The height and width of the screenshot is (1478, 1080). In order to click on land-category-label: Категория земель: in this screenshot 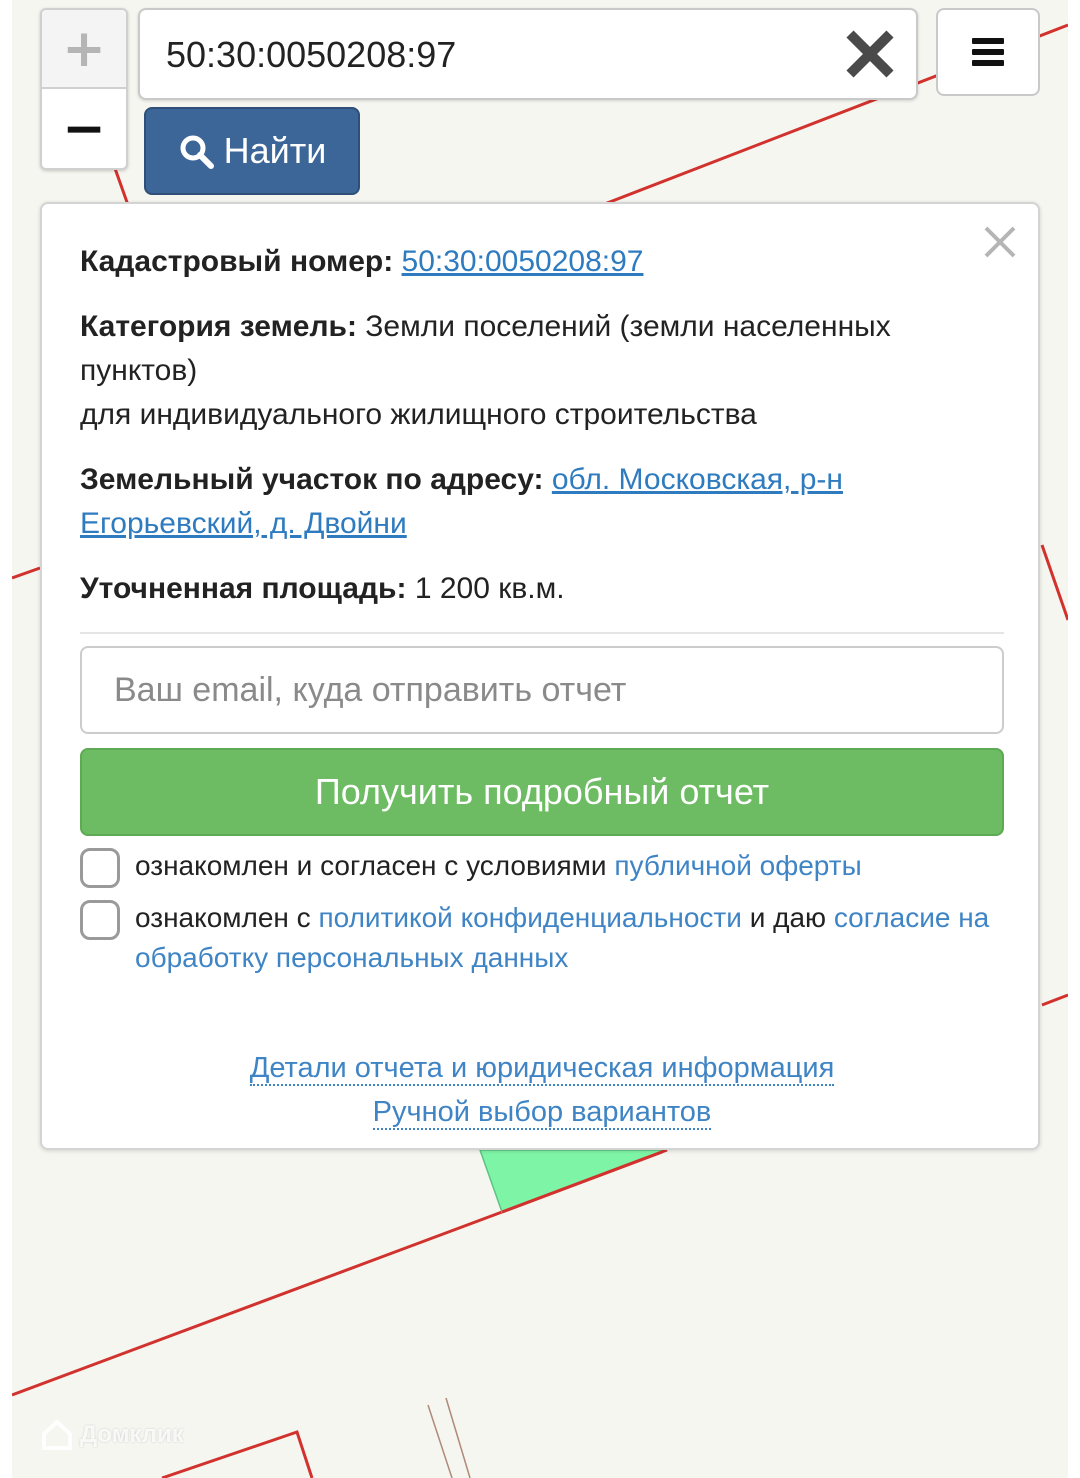, I will do `click(218, 326)`.